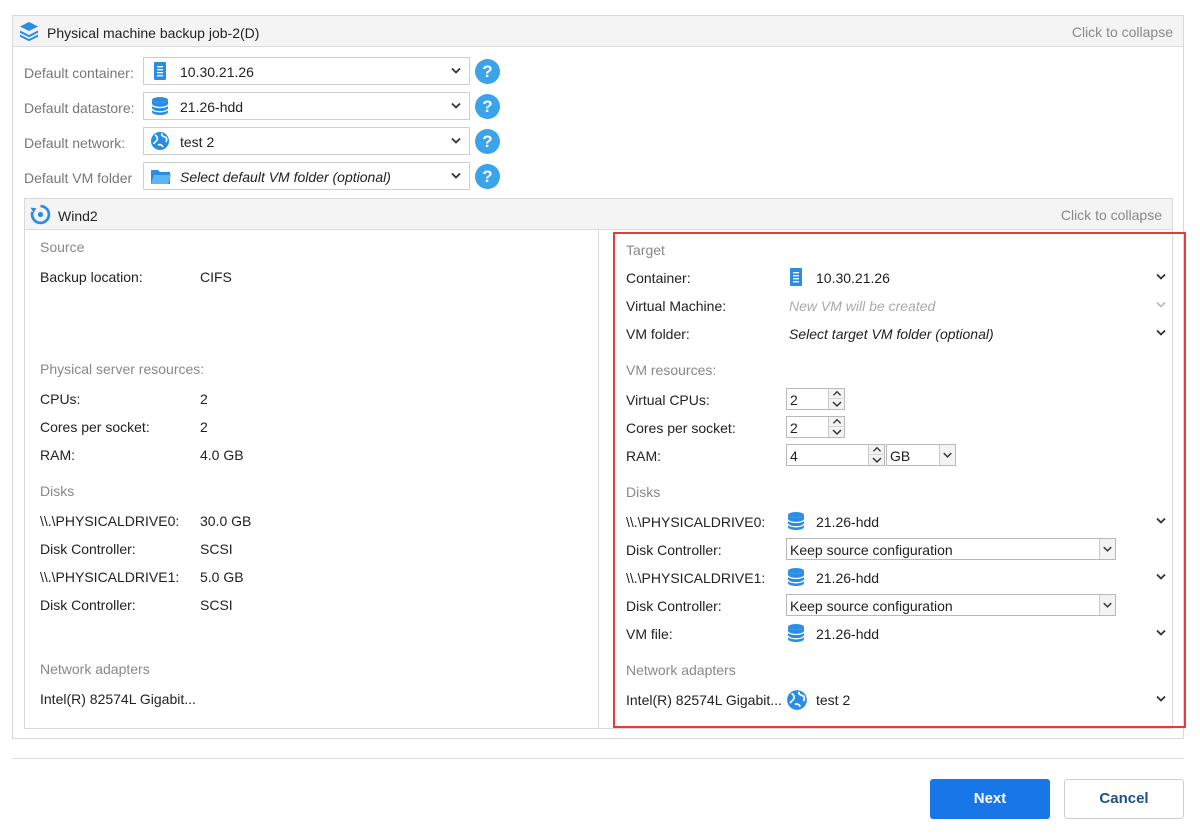 The width and height of the screenshot is (1200, 833). Describe the element at coordinates (1111, 215) in the screenshot. I see `vm-collapse-link: Click to collapse` at that location.